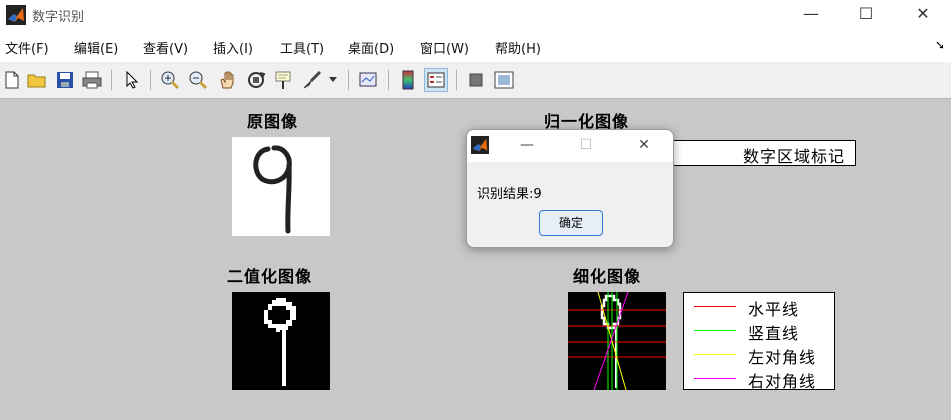 This screenshot has width=951, height=420. What do you see at coordinates (774, 309) in the screenshot?
I see `legend-label: 水平线` at bounding box center [774, 309].